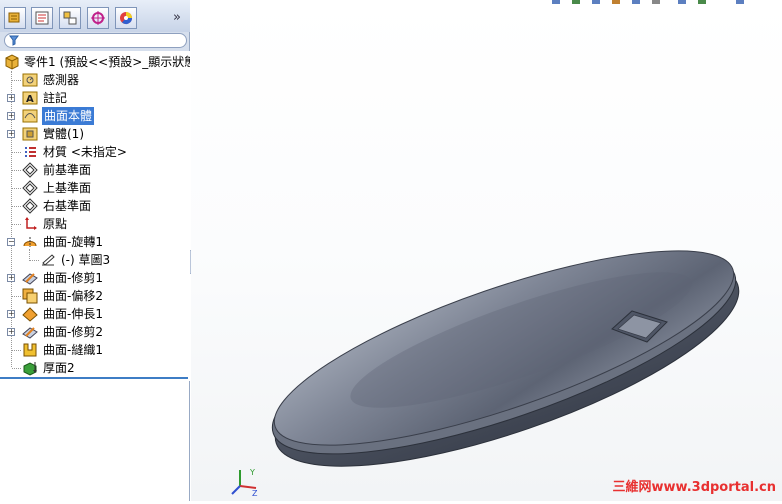 The height and width of the screenshot is (504, 782). I want to click on annotation-icon: A, so click(30, 98).